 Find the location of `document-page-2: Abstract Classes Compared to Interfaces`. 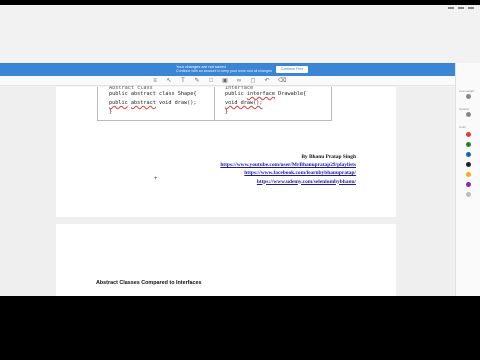

document-page-2: Abstract Classes Compared to Interfaces is located at coordinates (226, 260).